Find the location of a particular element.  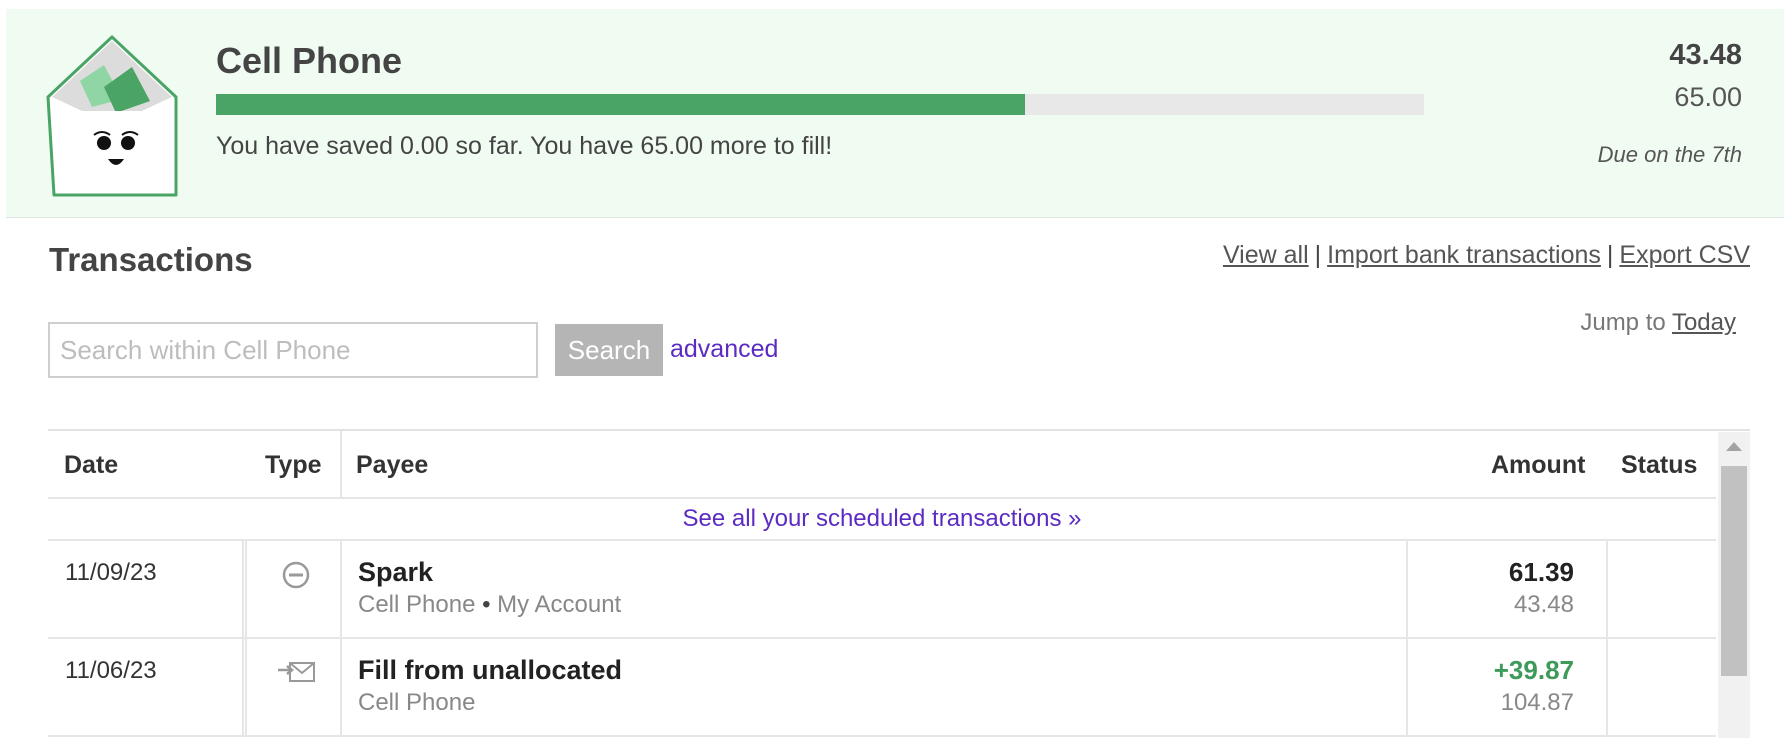

smiling-envelope-icon is located at coordinates (112, 116).